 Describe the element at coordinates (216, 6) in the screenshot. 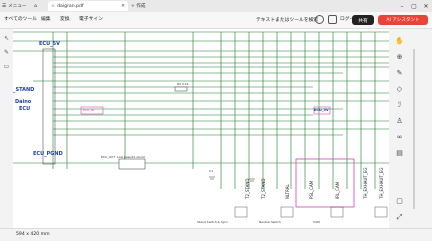

I see `tab-bar: ☰ メニュー ⌂ ☆ daigran.pdf ✕ + 作成 – ▢ ✕` at that location.